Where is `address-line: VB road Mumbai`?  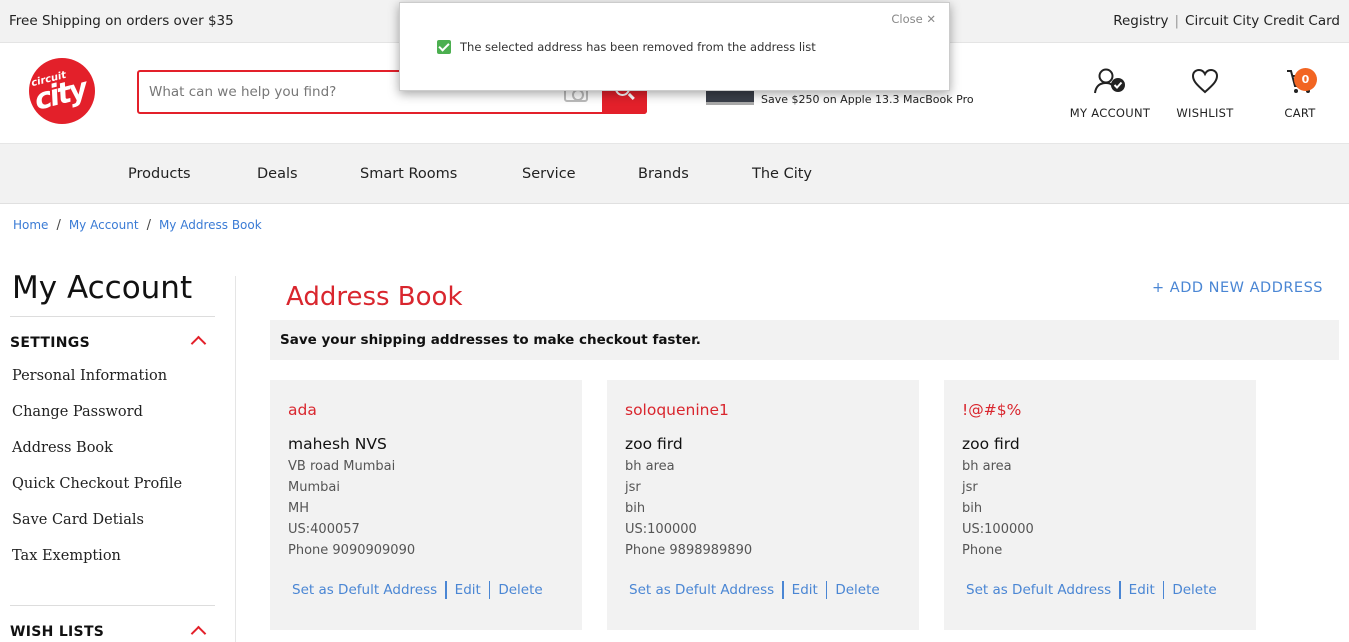
address-line: VB road Mumbai is located at coordinates (342, 466).